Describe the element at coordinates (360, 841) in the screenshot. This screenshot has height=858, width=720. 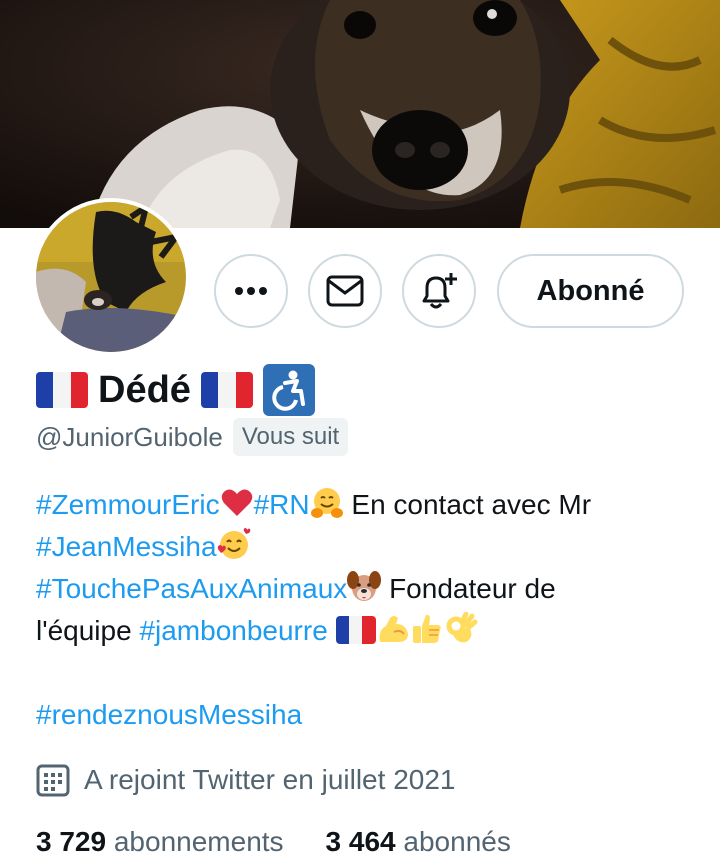
I see `followers-count: 3 464` at that location.